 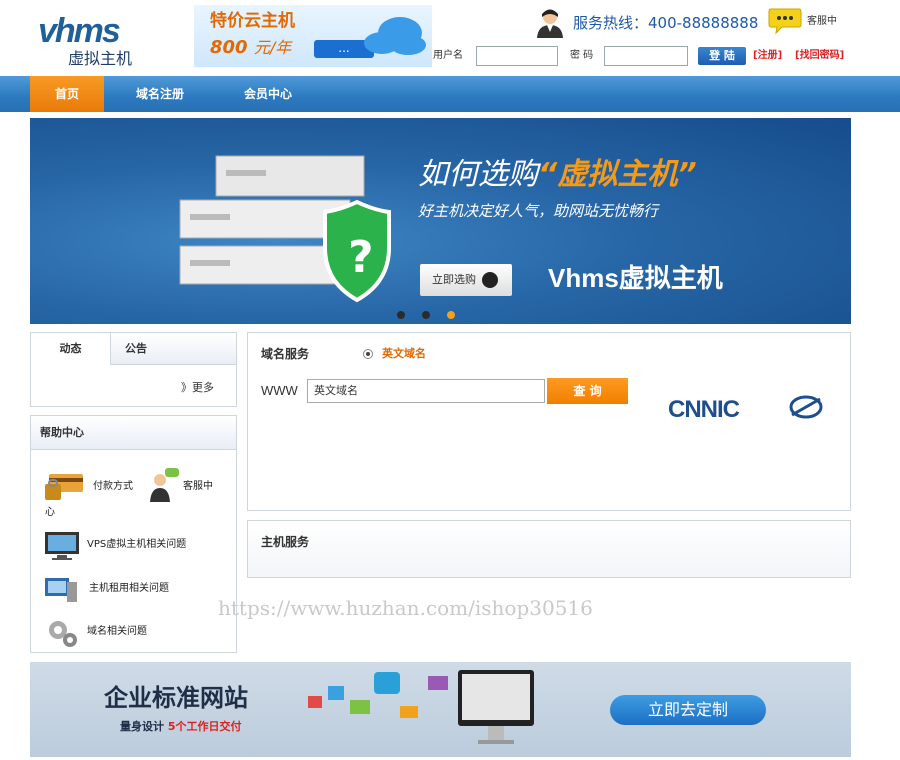 I want to click on bottom-banner: 企业标准网站 量身设计 5个工作日交付 立即去定制, so click(x=440, y=709).